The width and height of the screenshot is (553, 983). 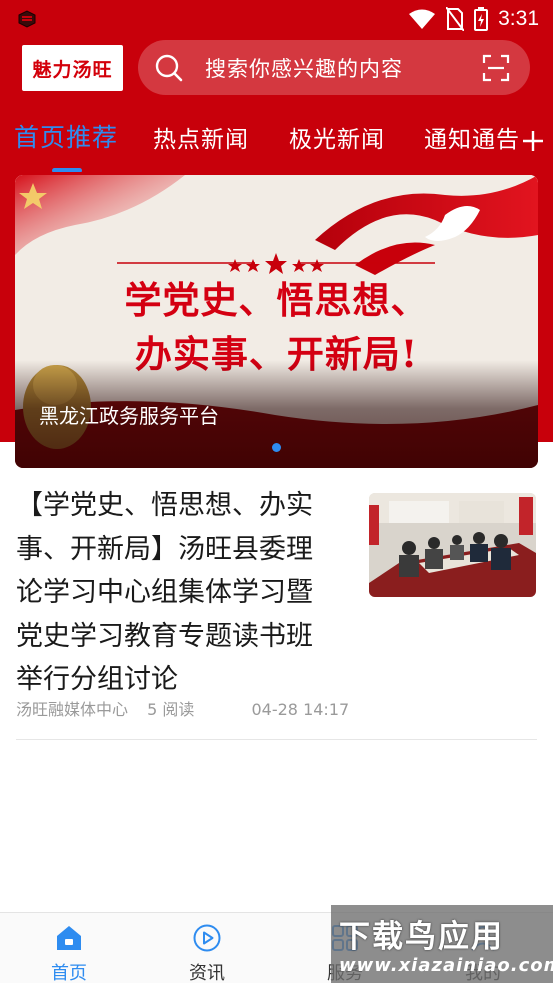 What do you see at coordinates (496, 68) in the screenshot?
I see `scan-icon` at bounding box center [496, 68].